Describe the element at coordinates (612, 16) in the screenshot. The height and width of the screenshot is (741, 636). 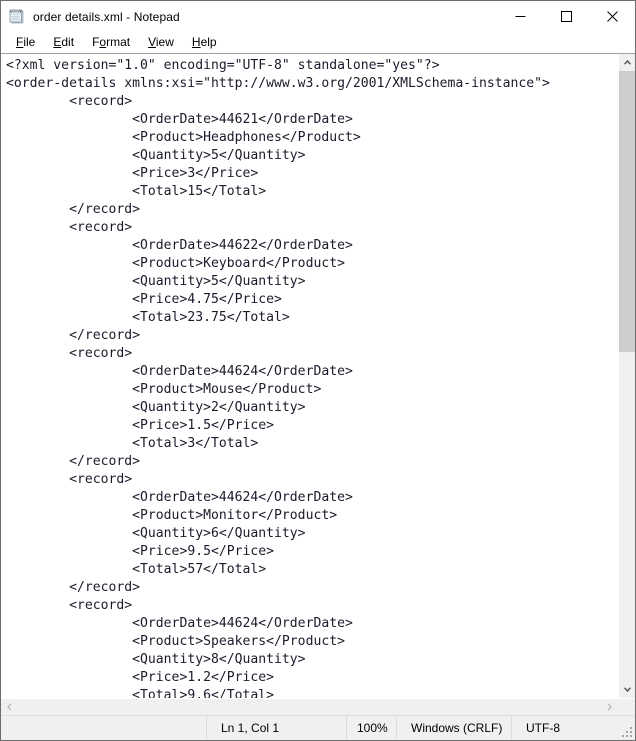
I see `close-button` at that location.